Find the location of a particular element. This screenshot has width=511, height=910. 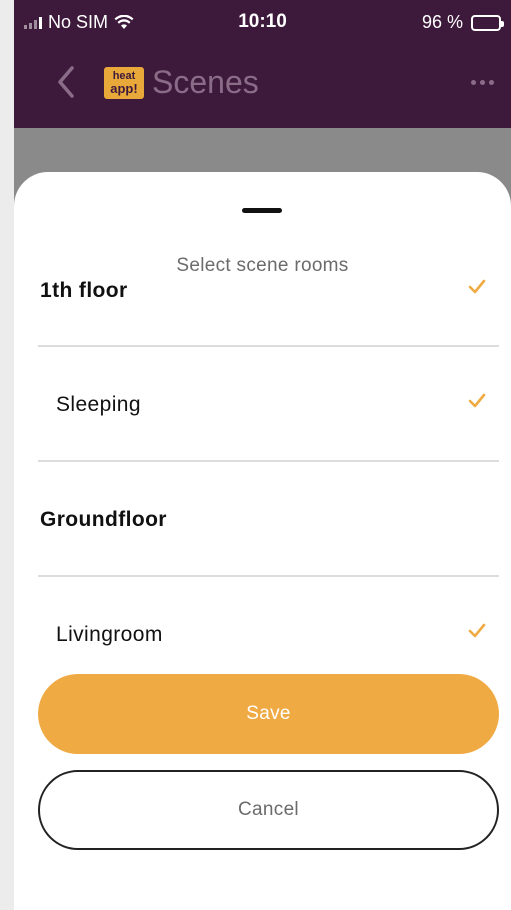

battery-icon is located at coordinates (487, 22).